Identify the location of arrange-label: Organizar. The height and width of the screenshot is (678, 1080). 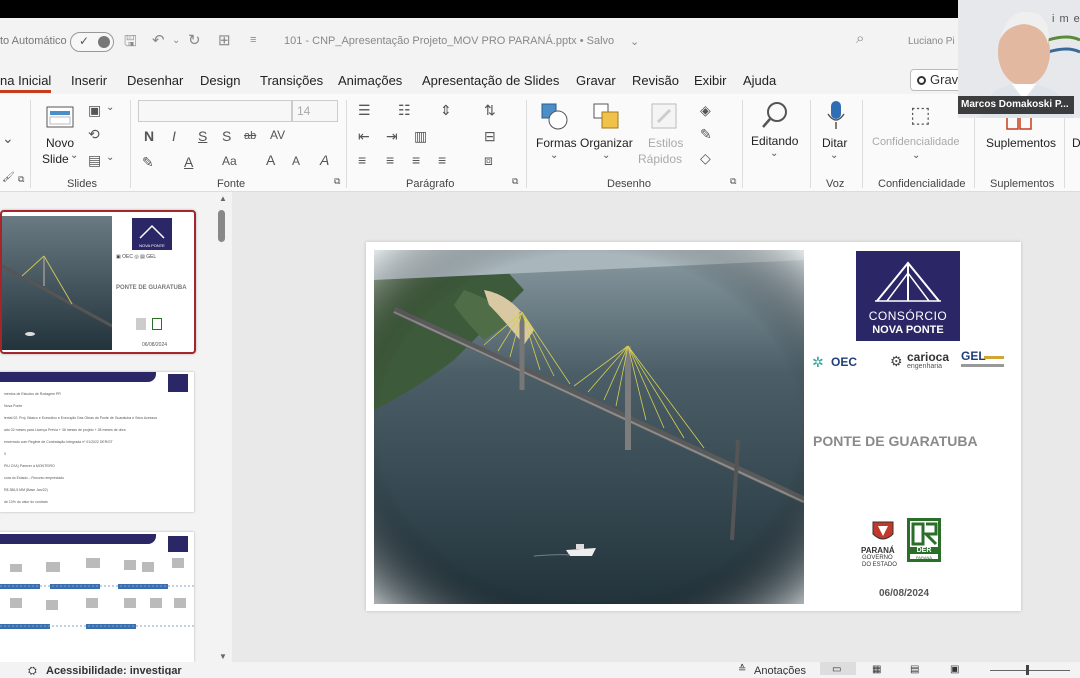
(606, 143).